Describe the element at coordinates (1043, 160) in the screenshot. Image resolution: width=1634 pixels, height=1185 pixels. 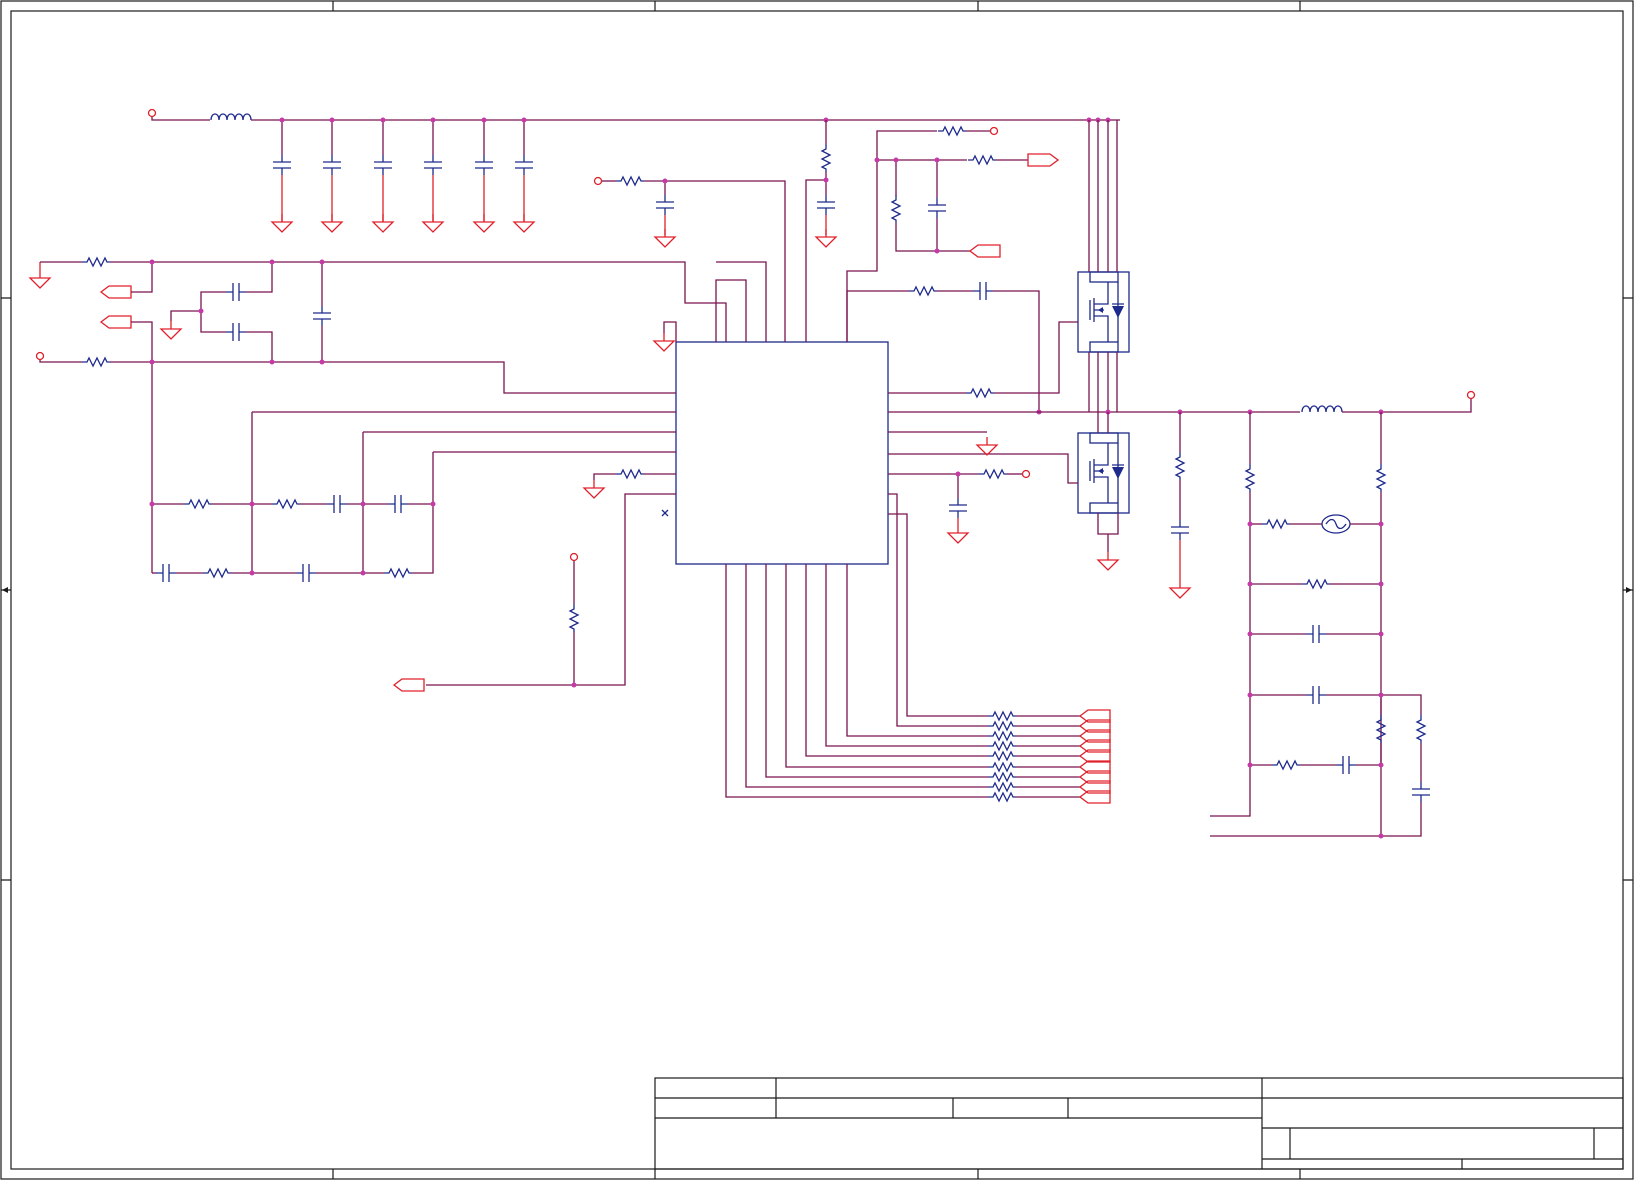
I see `output-port` at that location.